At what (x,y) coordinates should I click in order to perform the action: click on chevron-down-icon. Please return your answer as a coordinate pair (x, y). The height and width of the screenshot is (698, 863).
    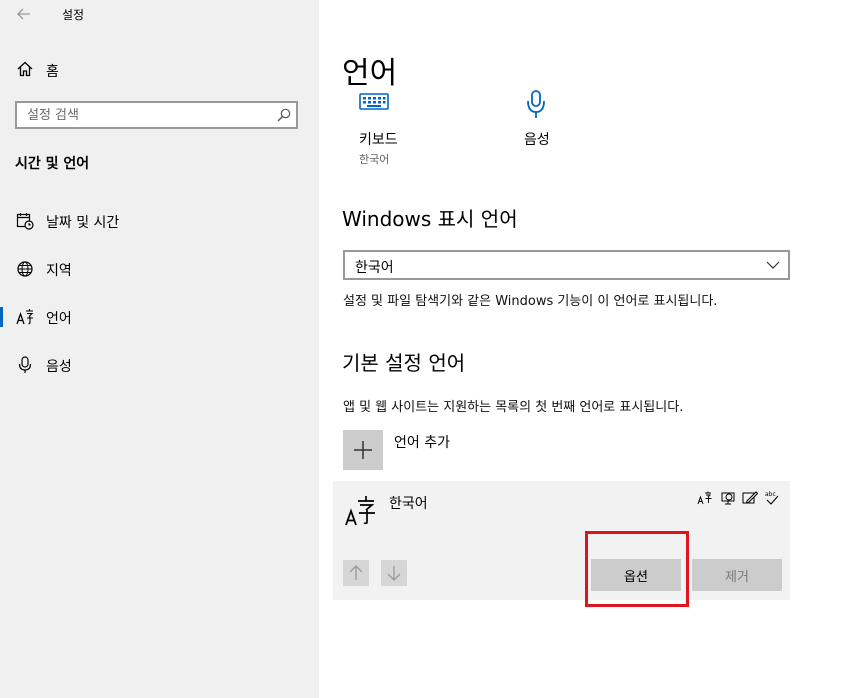
    Looking at the image, I should click on (773, 265).